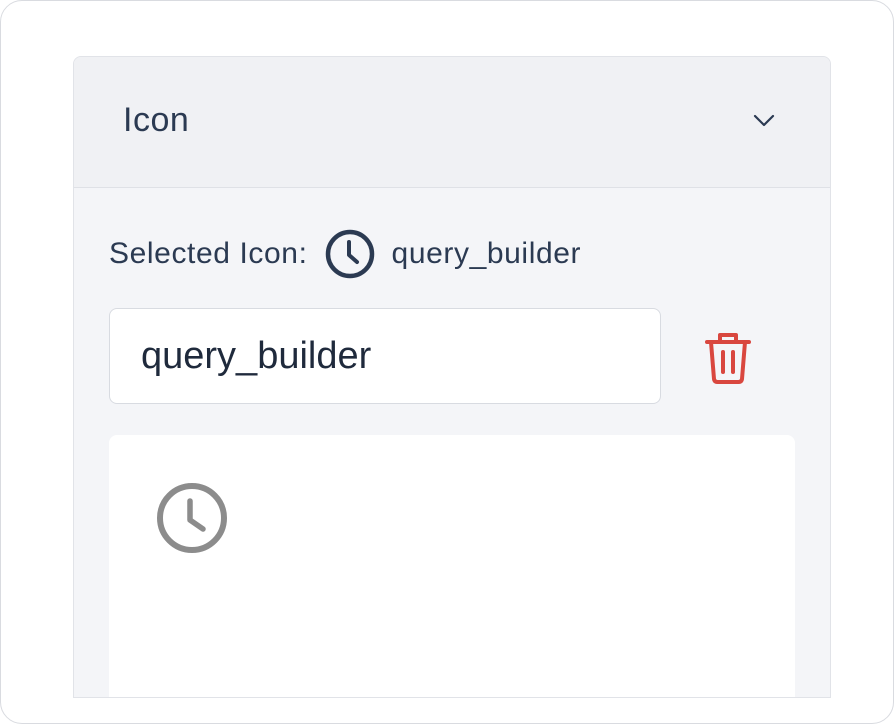 Image resolution: width=894 pixels, height=724 pixels. Describe the element at coordinates (208, 253) in the screenshot. I see `selected-icon-label: Selected Icon:` at that location.